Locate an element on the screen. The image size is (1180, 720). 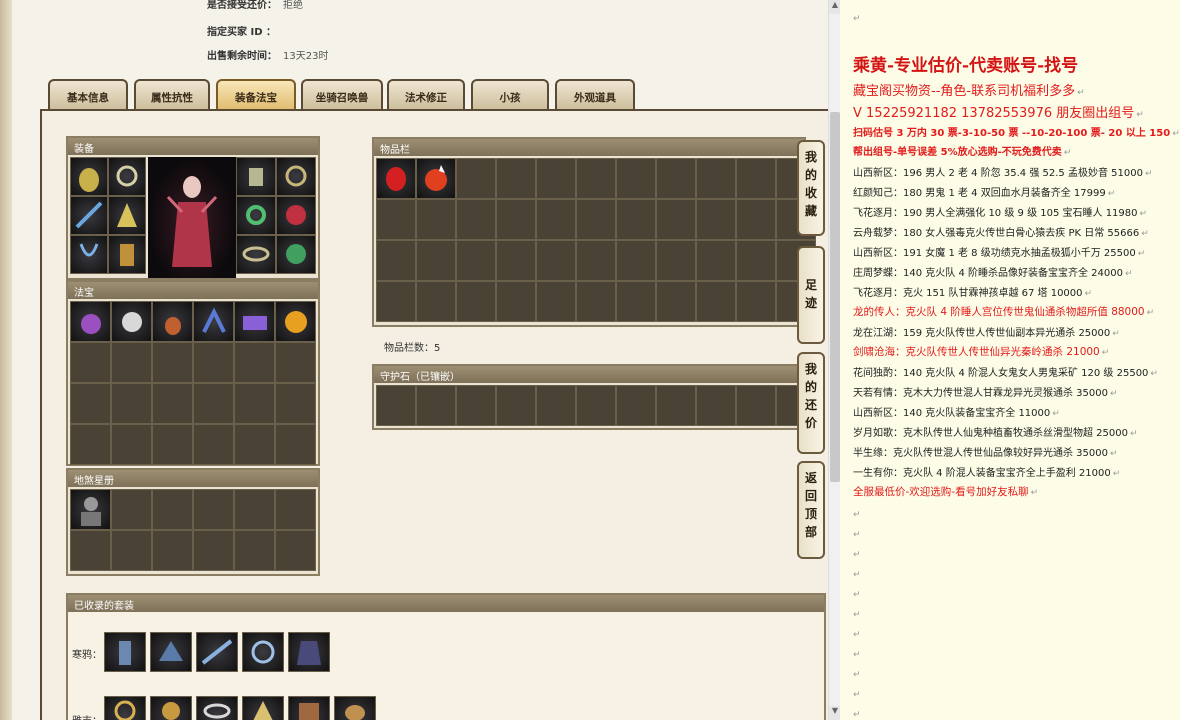
footprint-button: 足迹 is located at coordinates (811, 295).